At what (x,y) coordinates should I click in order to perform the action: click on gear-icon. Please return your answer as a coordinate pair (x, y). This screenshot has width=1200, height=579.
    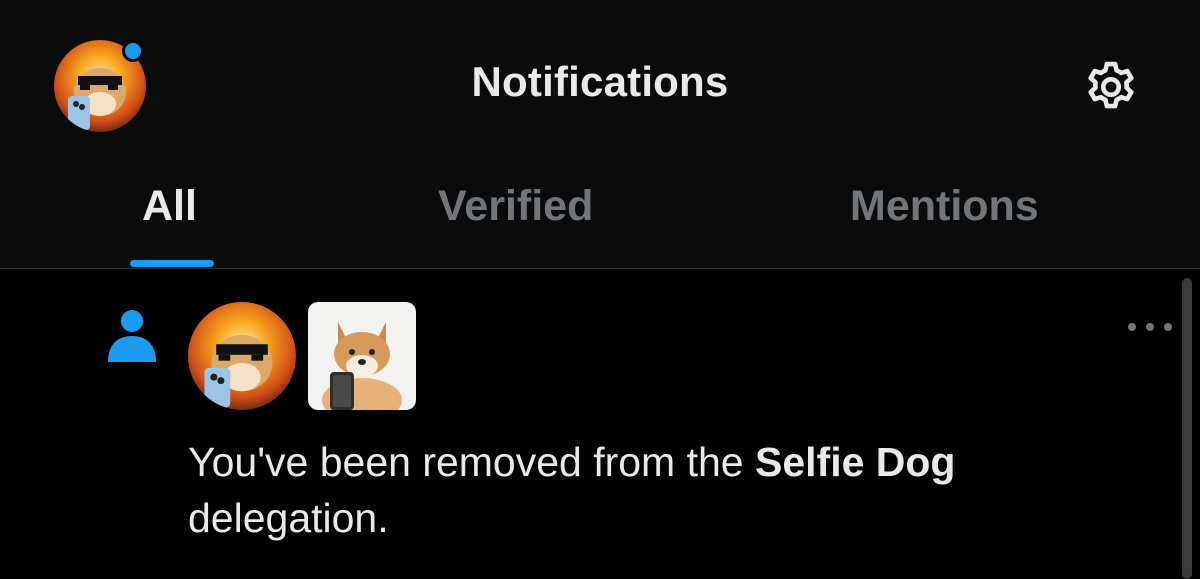
    Looking at the image, I should click on (1111, 85).